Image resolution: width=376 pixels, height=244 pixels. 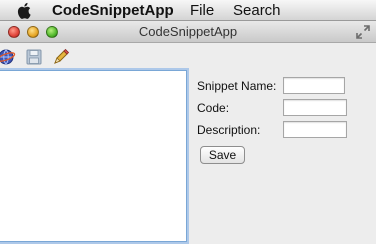 I want to click on snippet-name-label: Snippet Name:, so click(x=237, y=86).